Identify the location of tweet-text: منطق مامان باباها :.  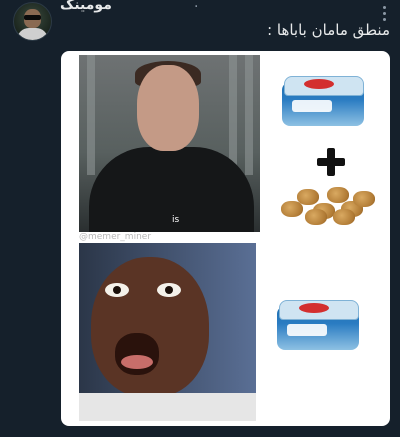
(328, 30).